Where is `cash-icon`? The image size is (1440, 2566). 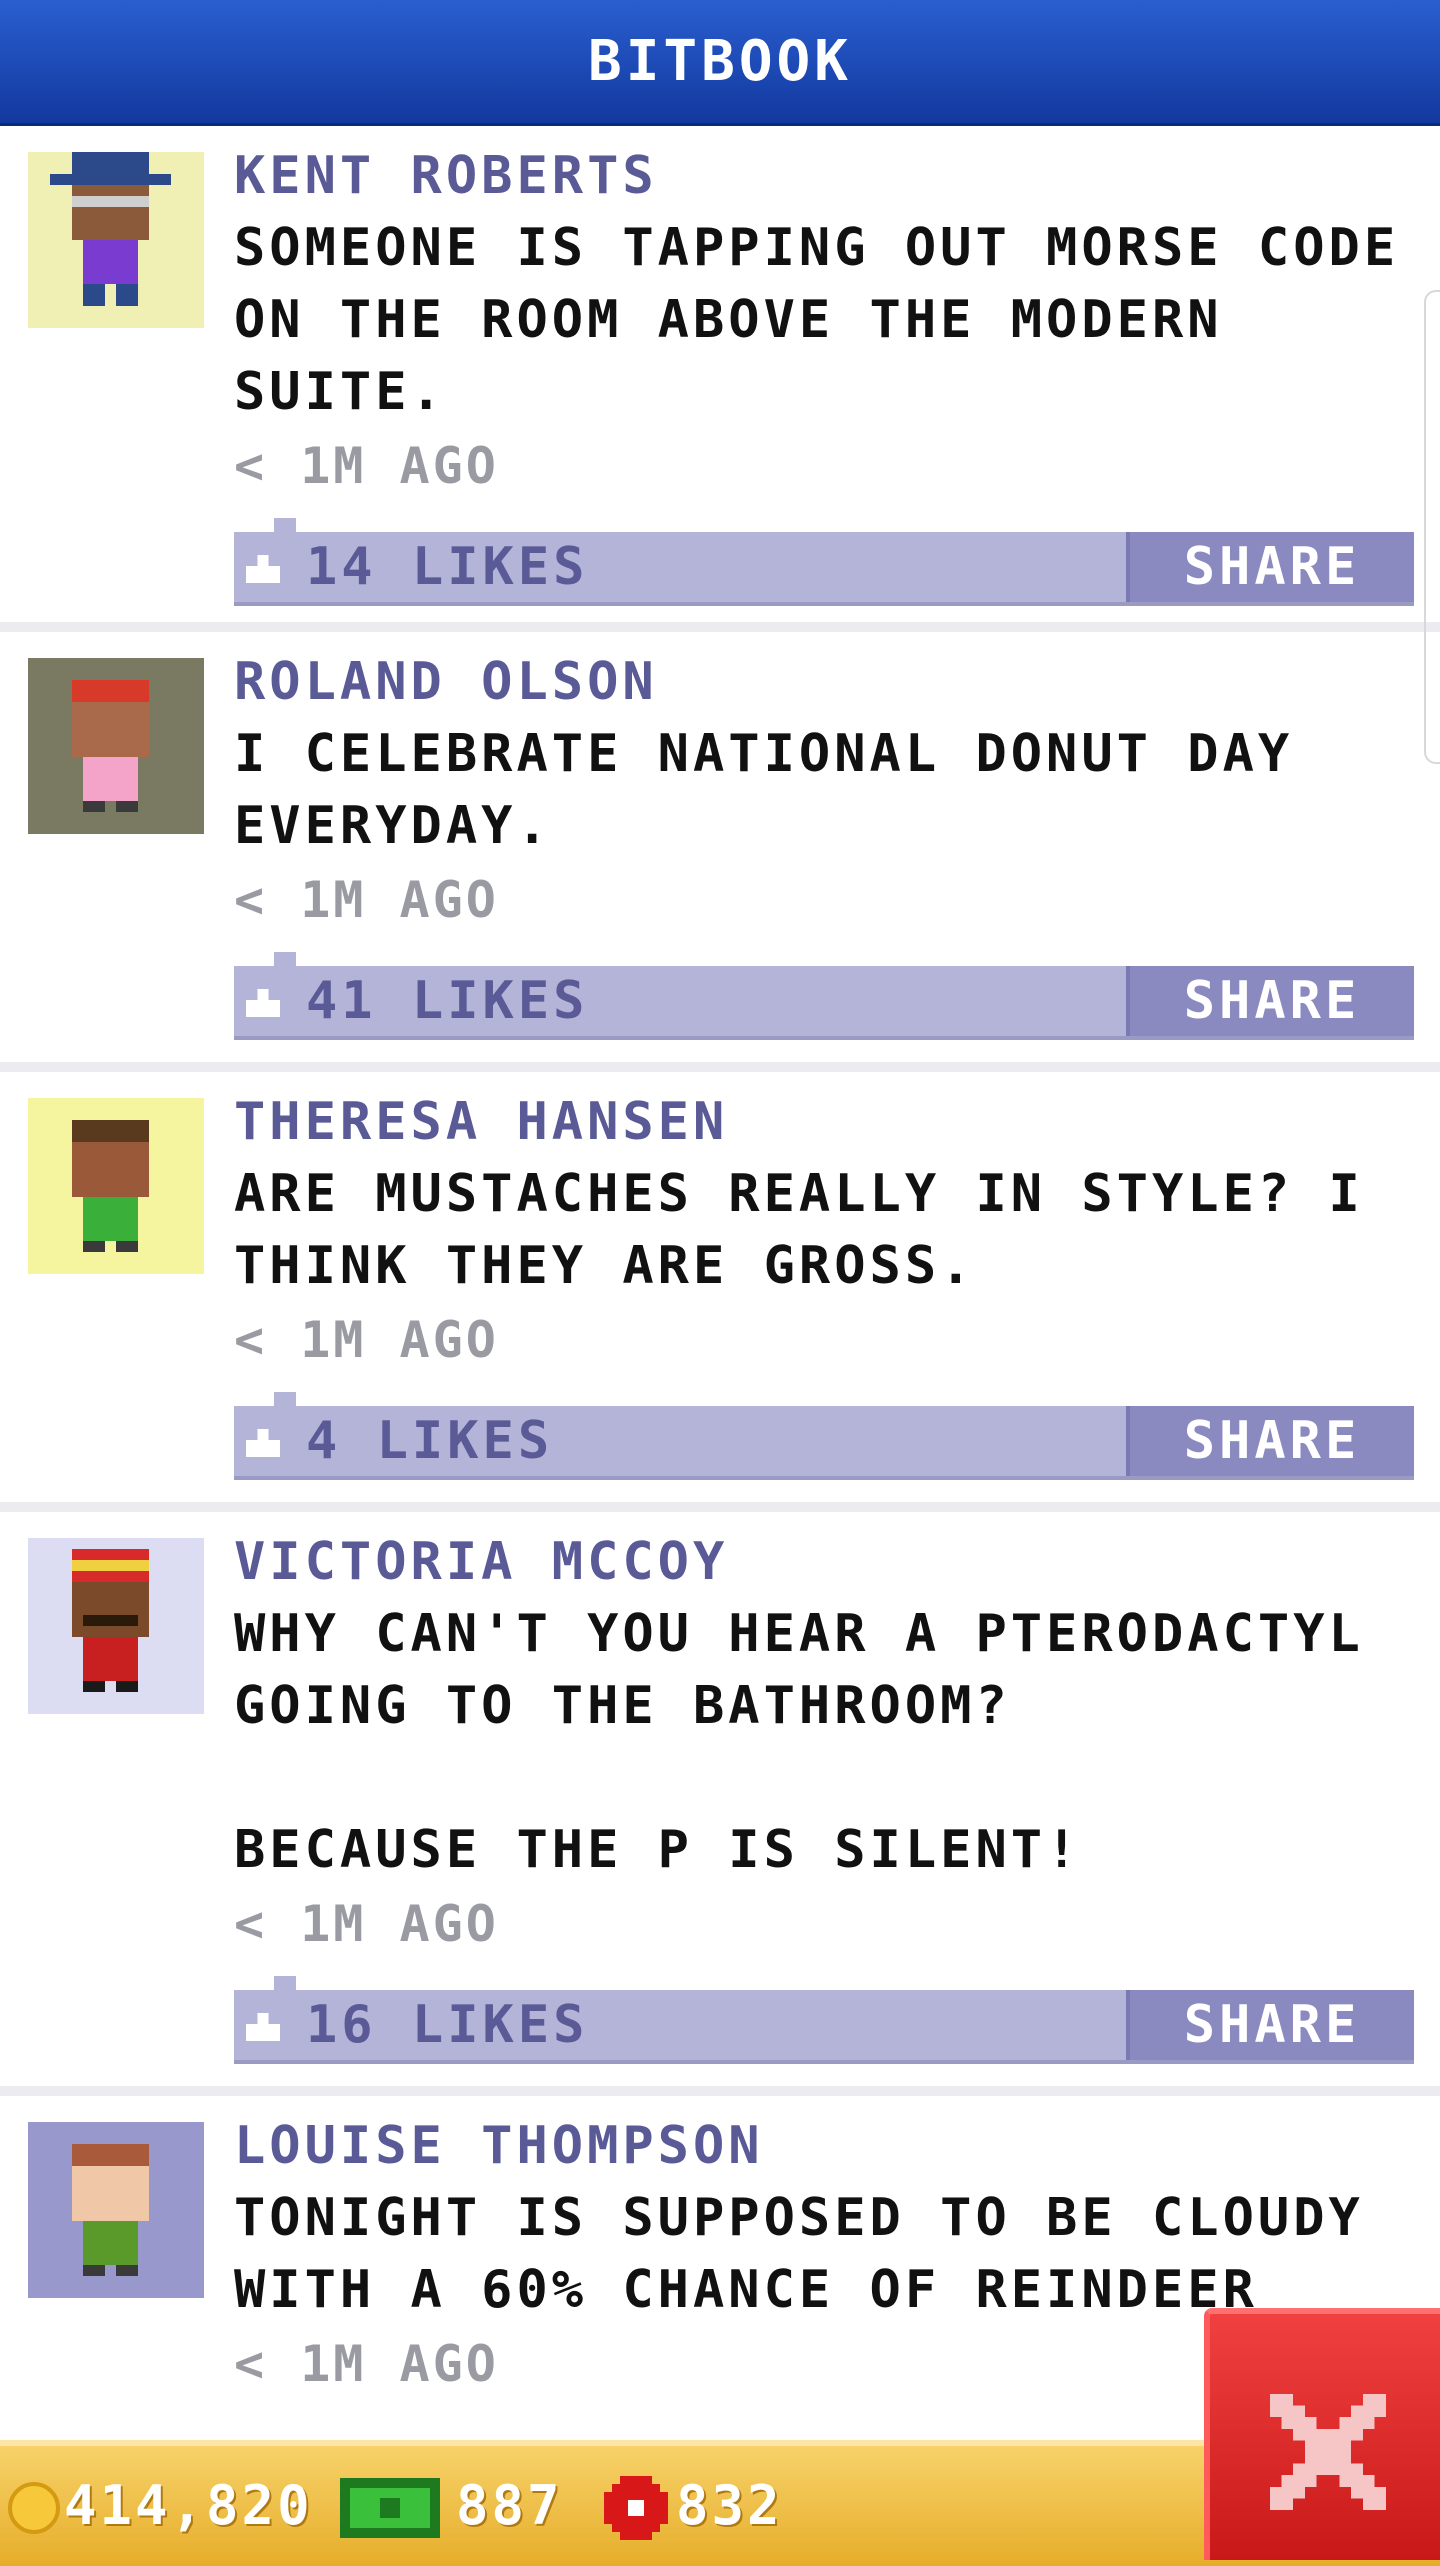 cash-icon is located at coordinates (390, 2508).